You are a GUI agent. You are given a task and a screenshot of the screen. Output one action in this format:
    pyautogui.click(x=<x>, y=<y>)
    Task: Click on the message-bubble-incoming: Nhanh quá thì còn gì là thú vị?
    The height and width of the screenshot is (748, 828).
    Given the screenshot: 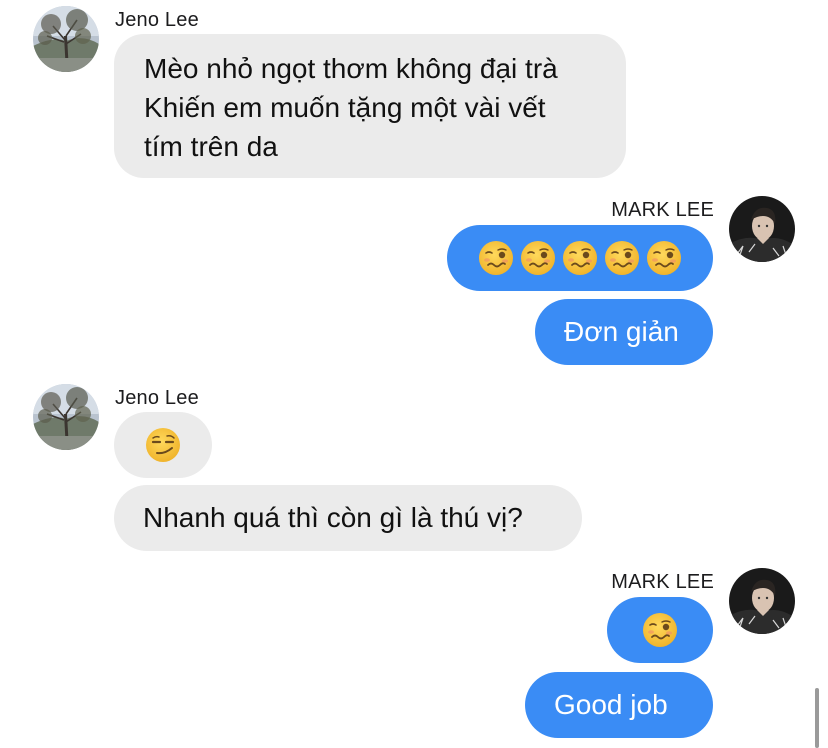 What is the action you would take?
    pyautogui.click(x=348, y=518)
    